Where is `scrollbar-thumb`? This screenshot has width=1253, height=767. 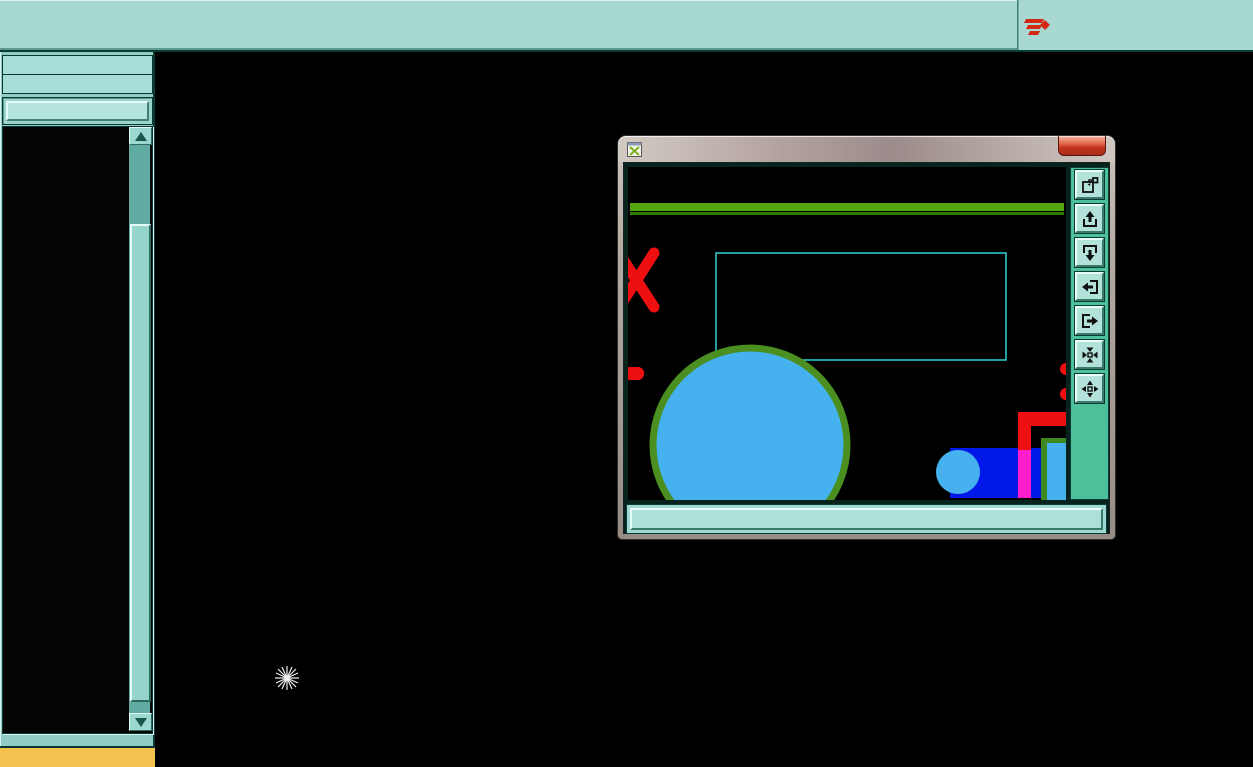
scrollbar-thumb is located at coordinates (140, 463).